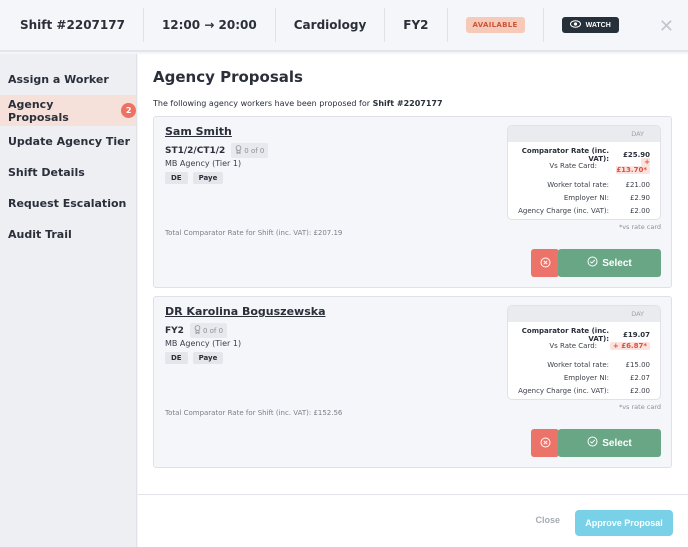 The width and height of the screenshot is (688, 547). I want to click on sidebar-item-label: Update Agency Tier, so click(69, 141).